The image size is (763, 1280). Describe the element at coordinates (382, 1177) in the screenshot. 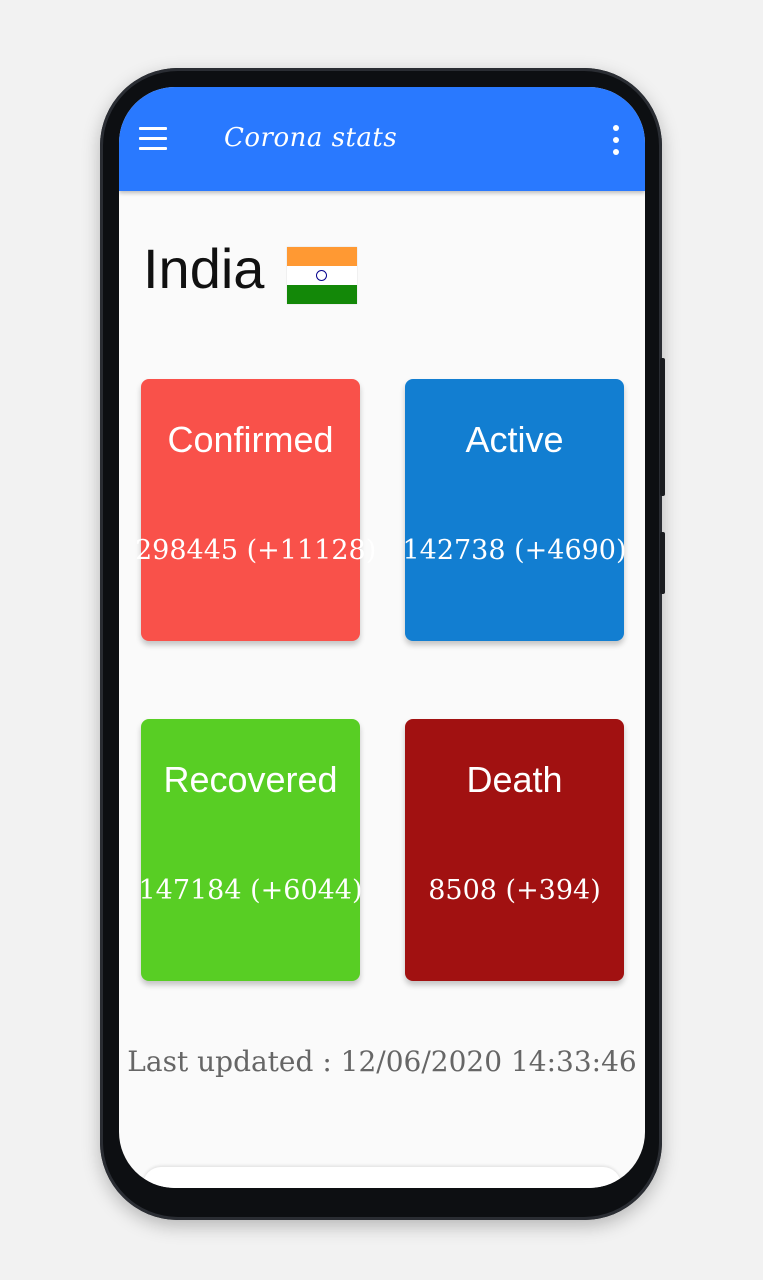

I see `bottom-sheet-edge` at that location.